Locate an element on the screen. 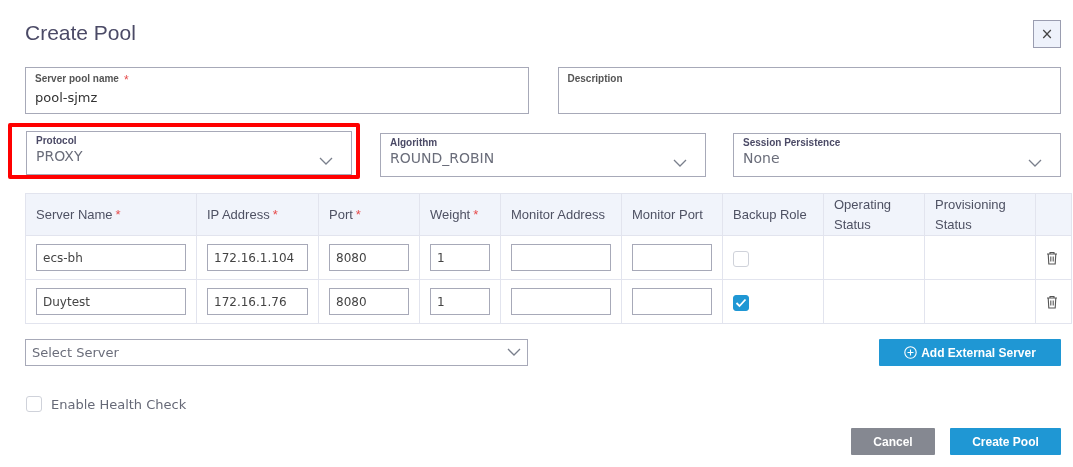 The height and width of the screenshot is (467, 1073). dropdown-field: Algorithm ROUND_ROBIN is located at coordinates (543, 155).